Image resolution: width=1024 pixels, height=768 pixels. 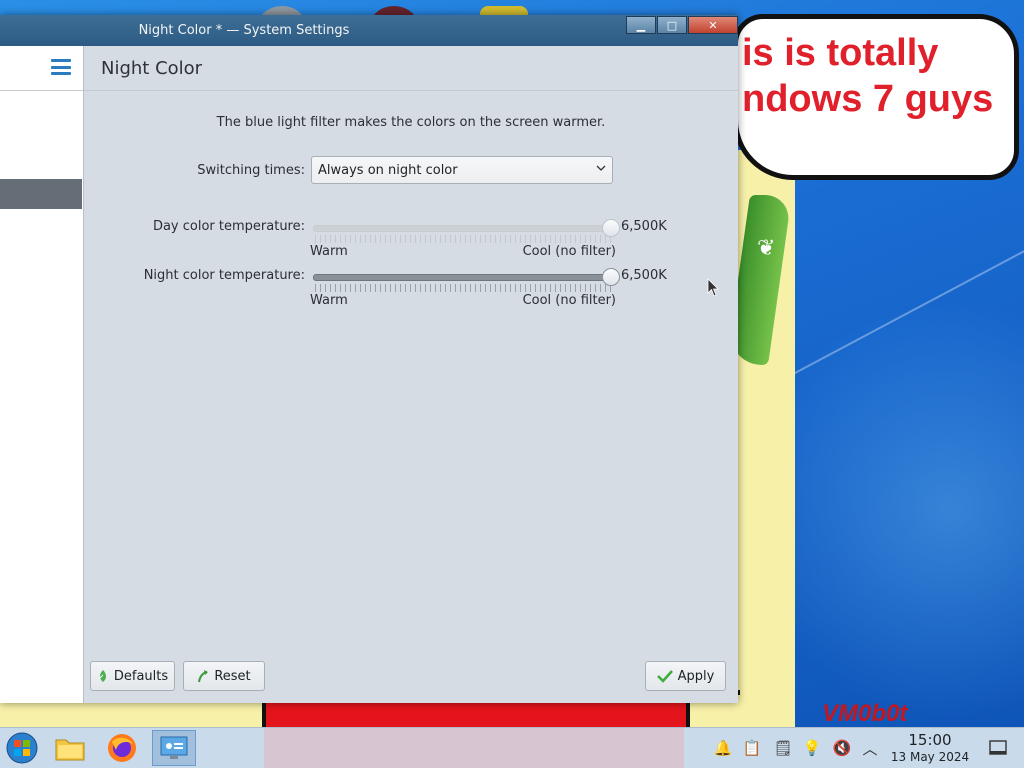 I want to click on hamburger-menu-icon, so click(x=61, y=67).